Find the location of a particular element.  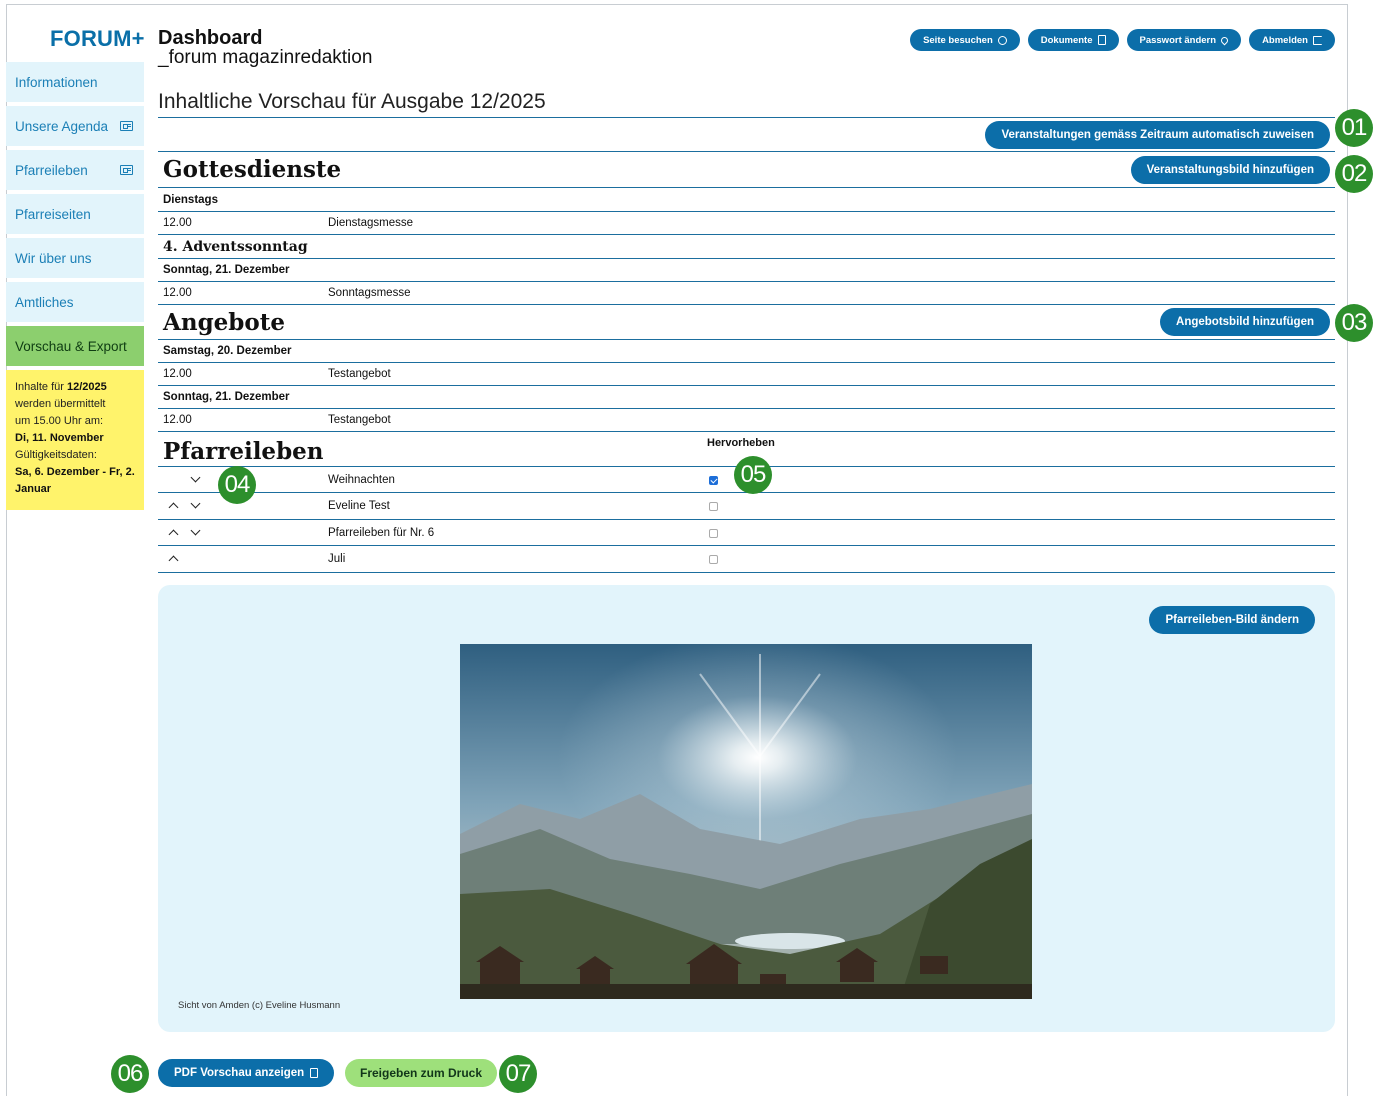

sidebar-item-unsere-agenda: Unsere Agenda is located at coordinates (75, 126).